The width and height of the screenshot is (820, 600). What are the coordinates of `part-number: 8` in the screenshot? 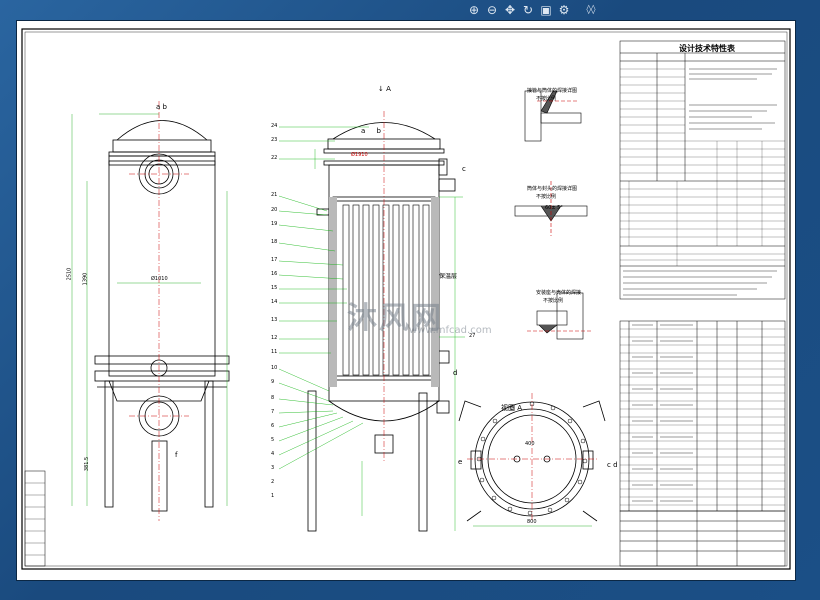 It's located at (273, 398).